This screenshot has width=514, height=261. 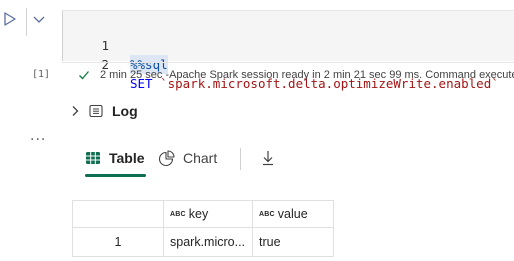 I want to click on column-name: value, so click(x=292, y=214).